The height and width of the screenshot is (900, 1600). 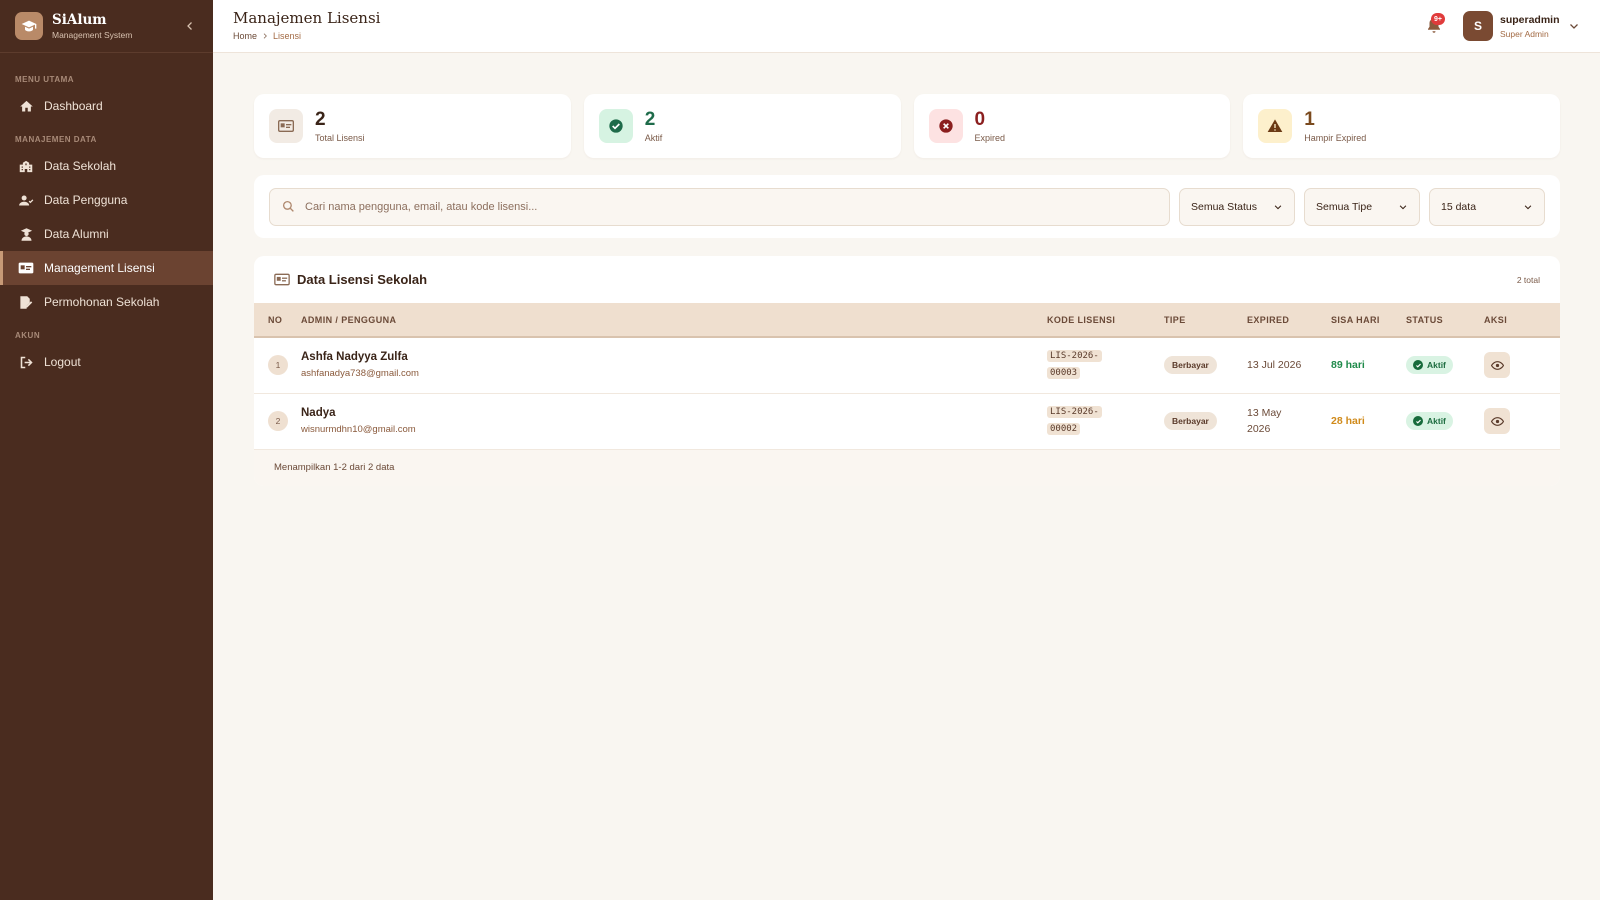 I want to click on collapse-sidebar-button, so click(x=190, y=26).